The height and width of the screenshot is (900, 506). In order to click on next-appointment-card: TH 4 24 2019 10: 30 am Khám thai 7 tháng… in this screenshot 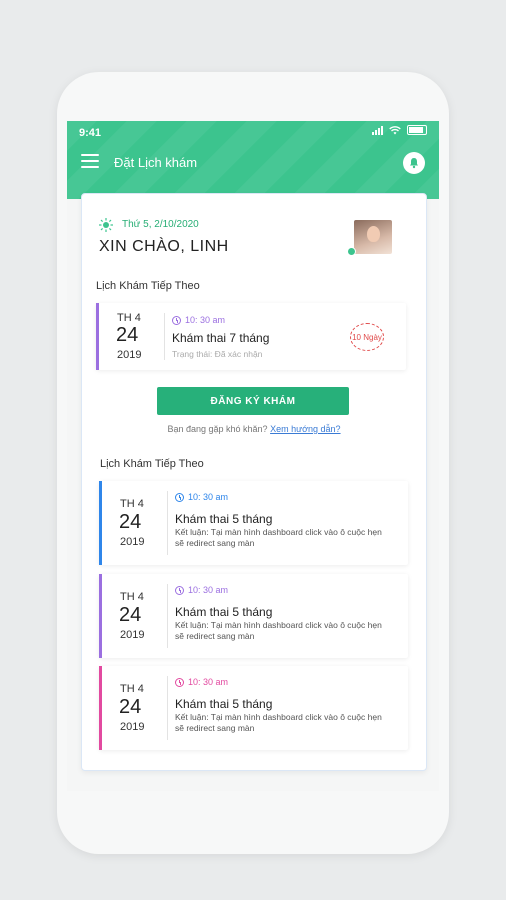, I will do `click(251, 336)`.